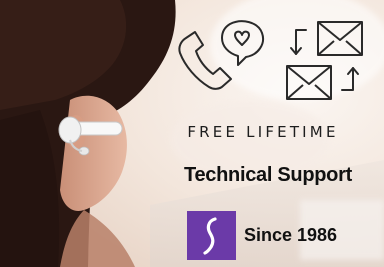 Image resolution: width=384 pixels, height=267 pixels. I want to click on heart-speech-bubble-icon, so click(242, 43).